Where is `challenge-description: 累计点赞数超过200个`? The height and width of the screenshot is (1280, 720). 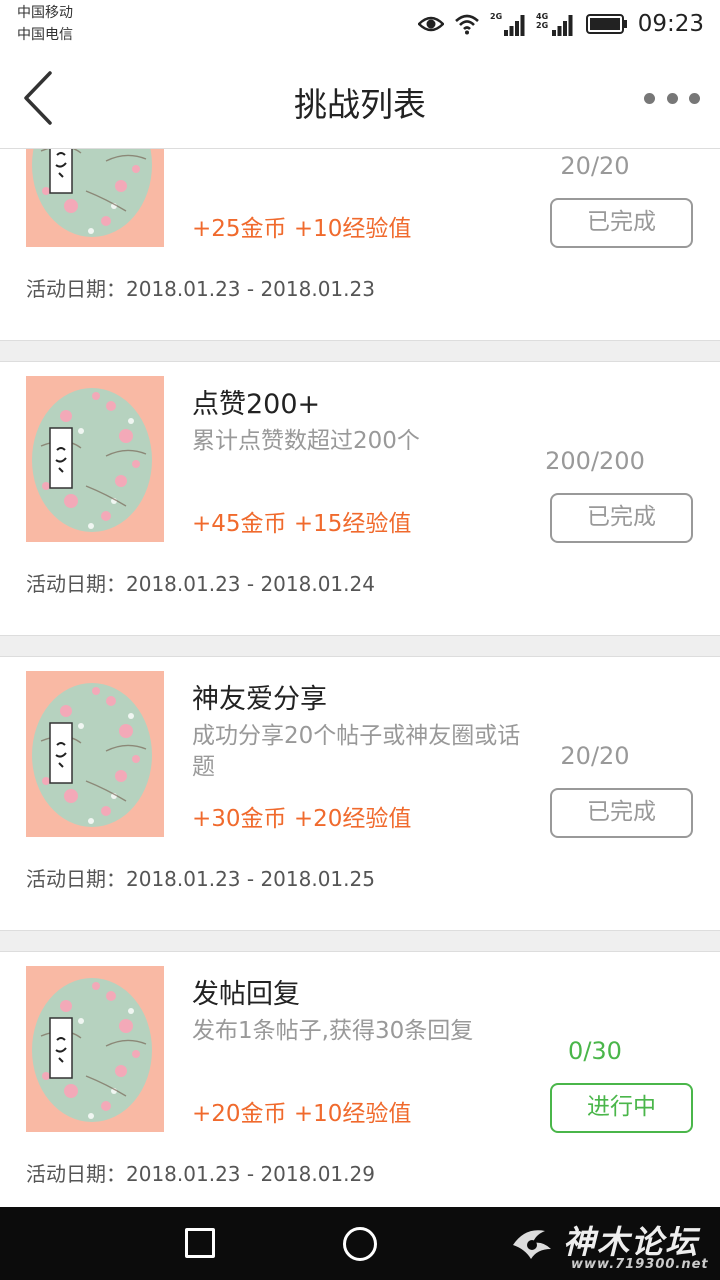 challenge-description: 累计点赞数超过200个 is located at coordinates (306, 441).